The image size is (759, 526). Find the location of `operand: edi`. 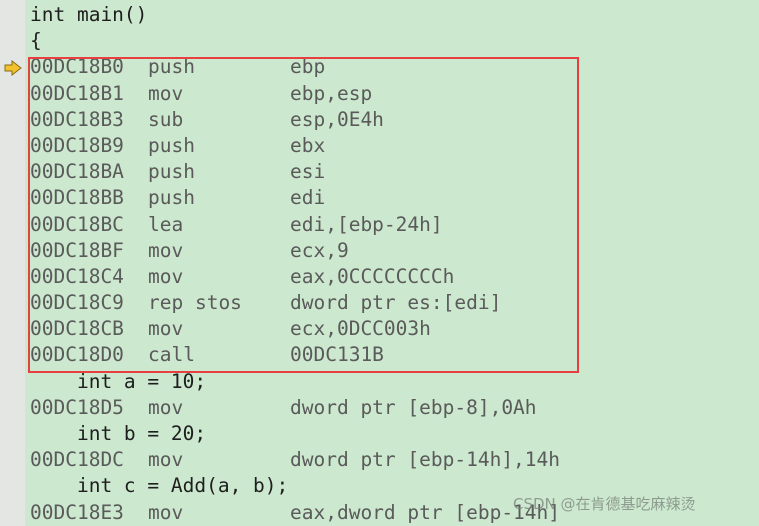

operand: edi is located at coordinates (308, 198).